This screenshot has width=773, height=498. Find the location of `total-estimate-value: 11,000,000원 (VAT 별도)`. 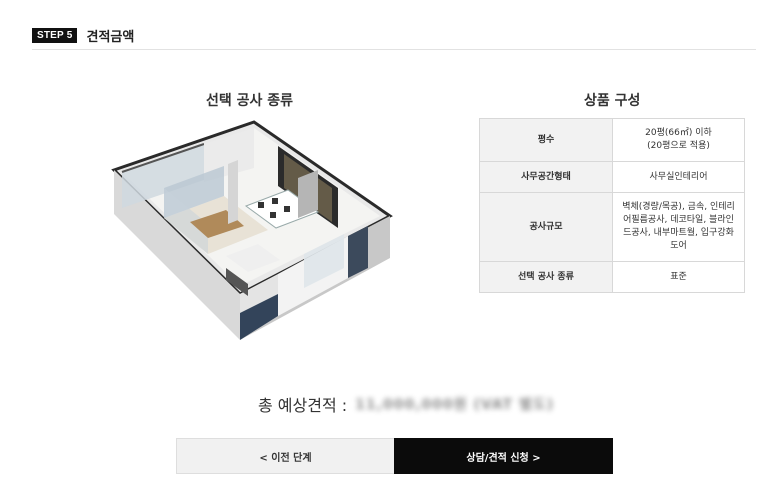

total-estimate-value: 11,000,000원 (VAT 별도) is located at coordinates (455, 405).